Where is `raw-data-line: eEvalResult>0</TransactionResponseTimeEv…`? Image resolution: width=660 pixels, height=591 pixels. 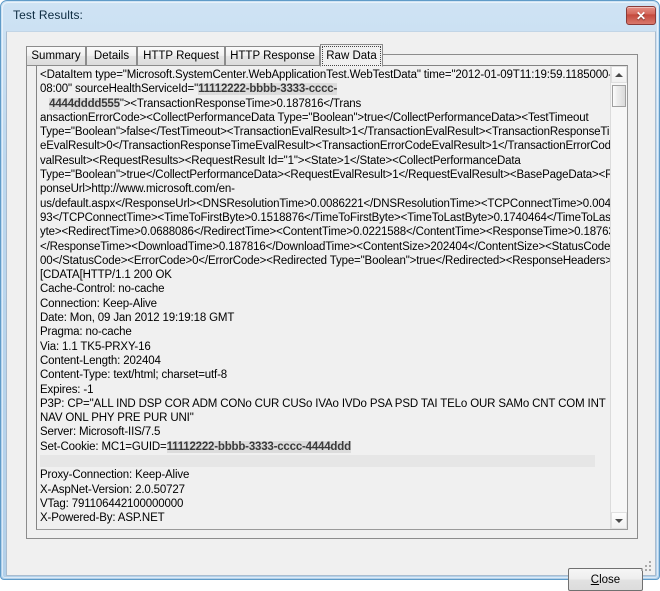 raw-data-line: eEvalResult>0</TransactionResponseTimeEv… is located at coordinates (325, 146).